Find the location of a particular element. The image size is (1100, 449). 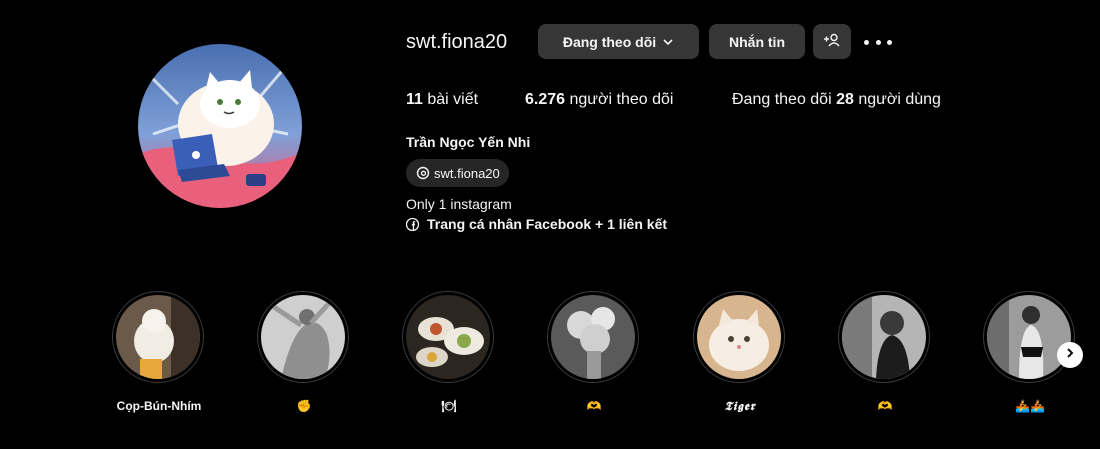

chevron-right-icon is located at coordinates (1070, 355).